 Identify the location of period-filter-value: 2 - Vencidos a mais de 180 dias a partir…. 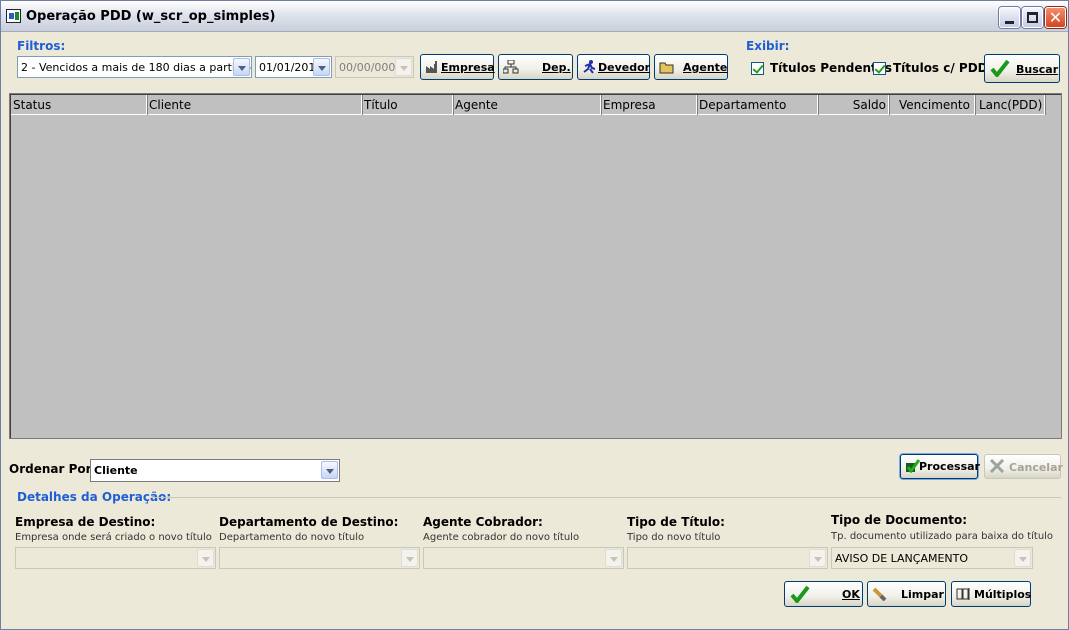
(136, 67).